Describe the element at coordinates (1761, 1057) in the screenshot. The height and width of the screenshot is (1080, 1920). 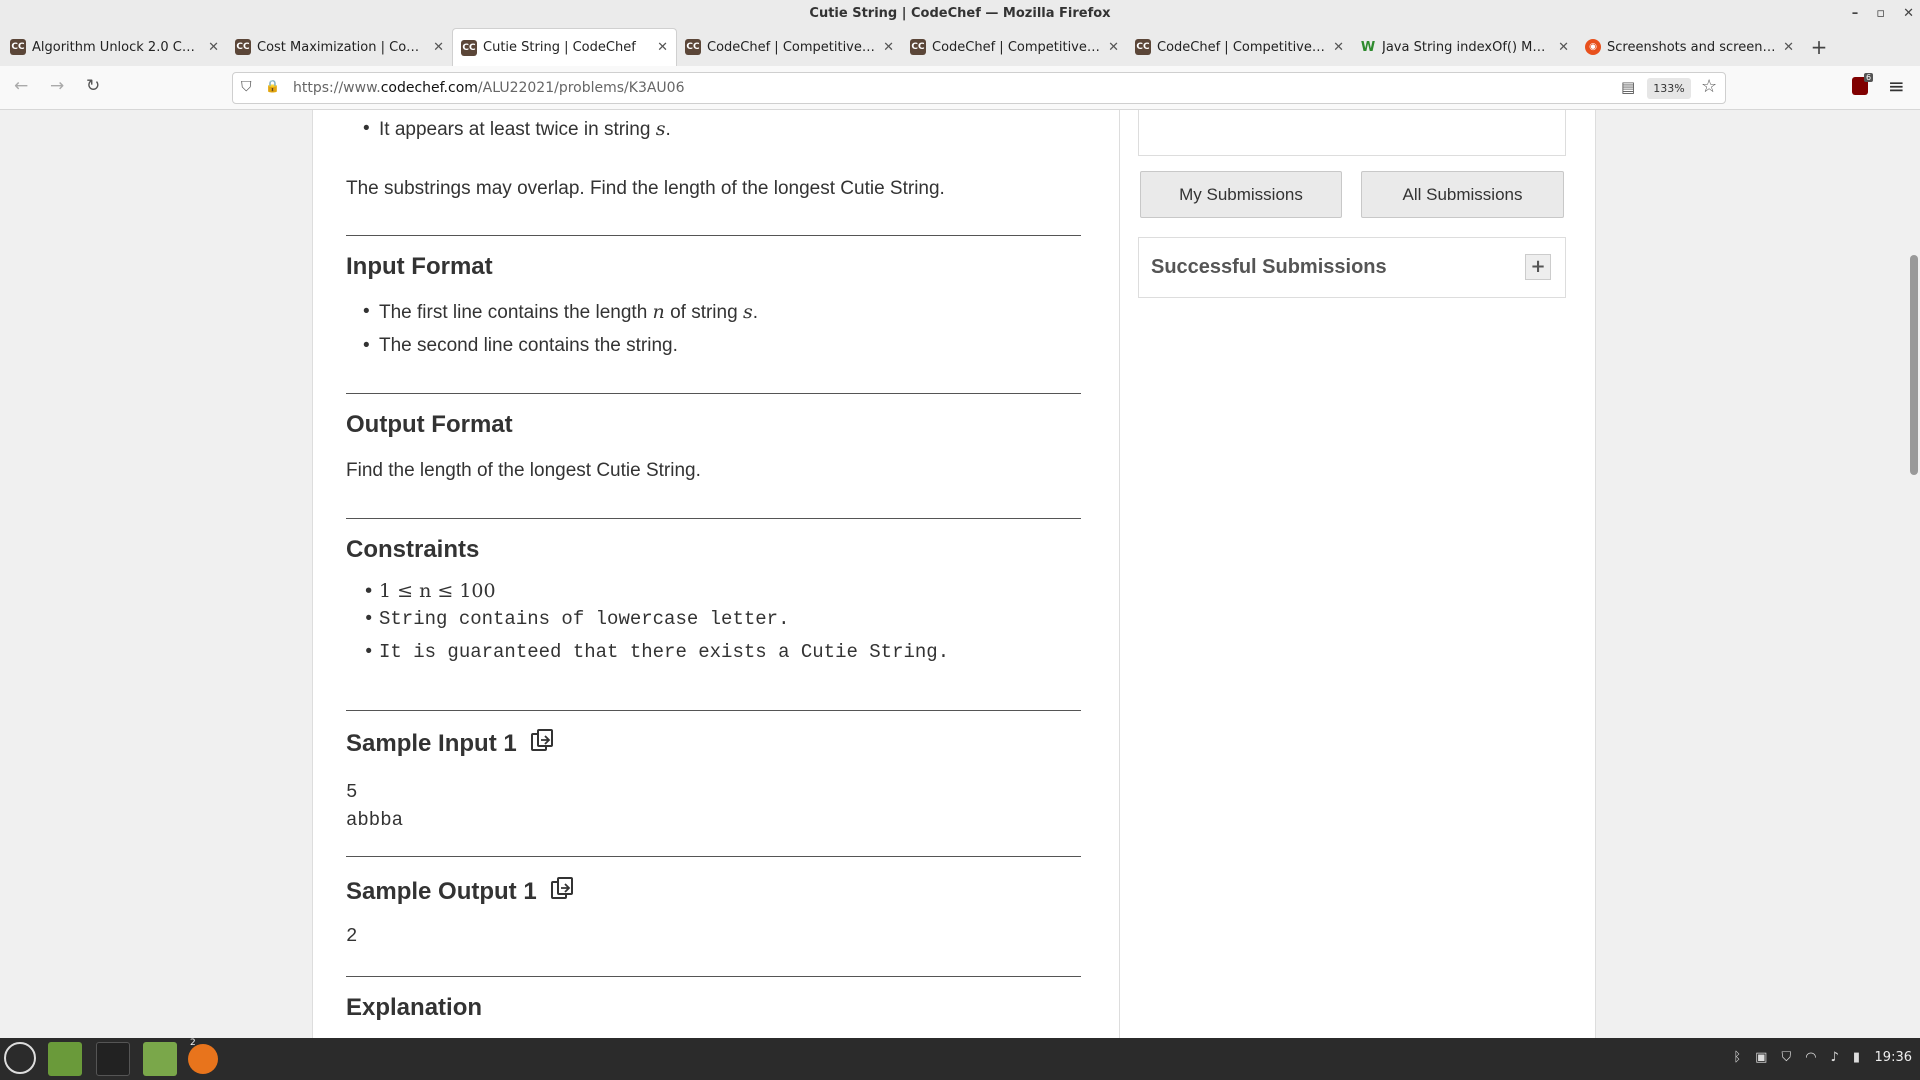
I see `clipboard-icon: ▣` at that location.